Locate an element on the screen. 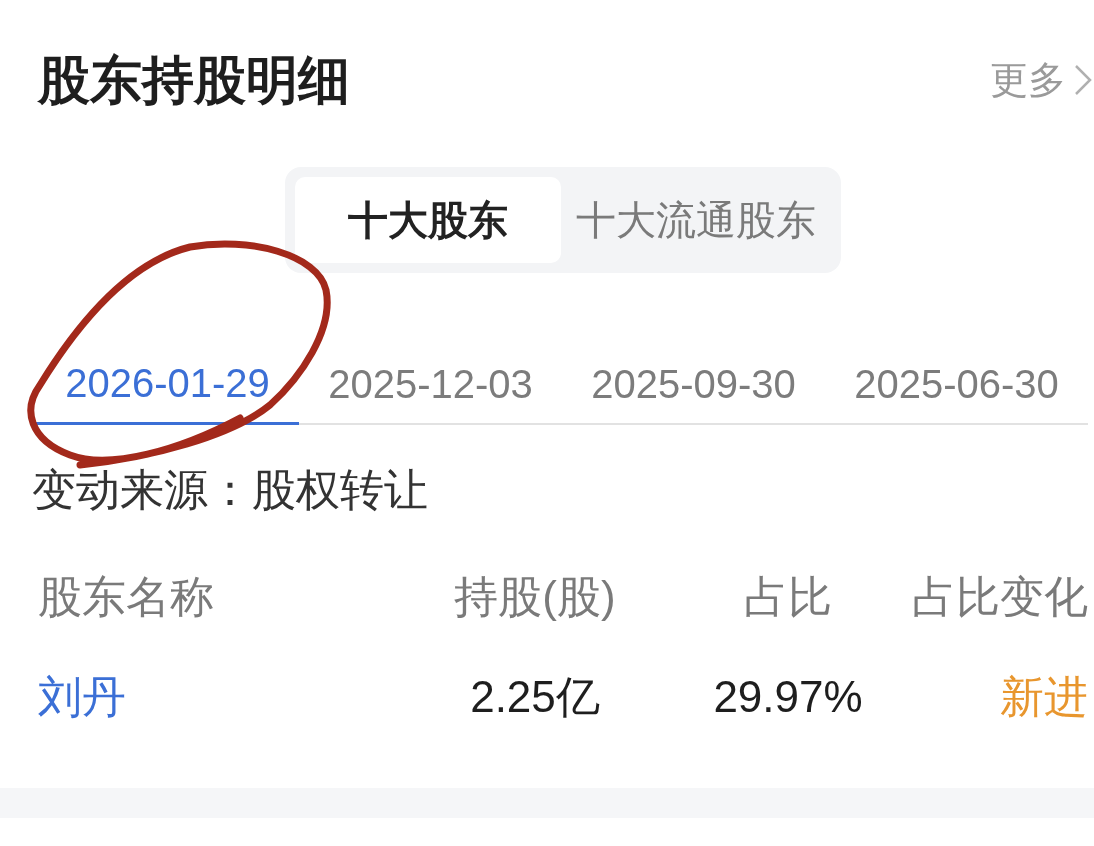 This screenshot has height=846, width=1094. change-source-text: 变动来源：股权转让 is located at coordinates (230, 490).